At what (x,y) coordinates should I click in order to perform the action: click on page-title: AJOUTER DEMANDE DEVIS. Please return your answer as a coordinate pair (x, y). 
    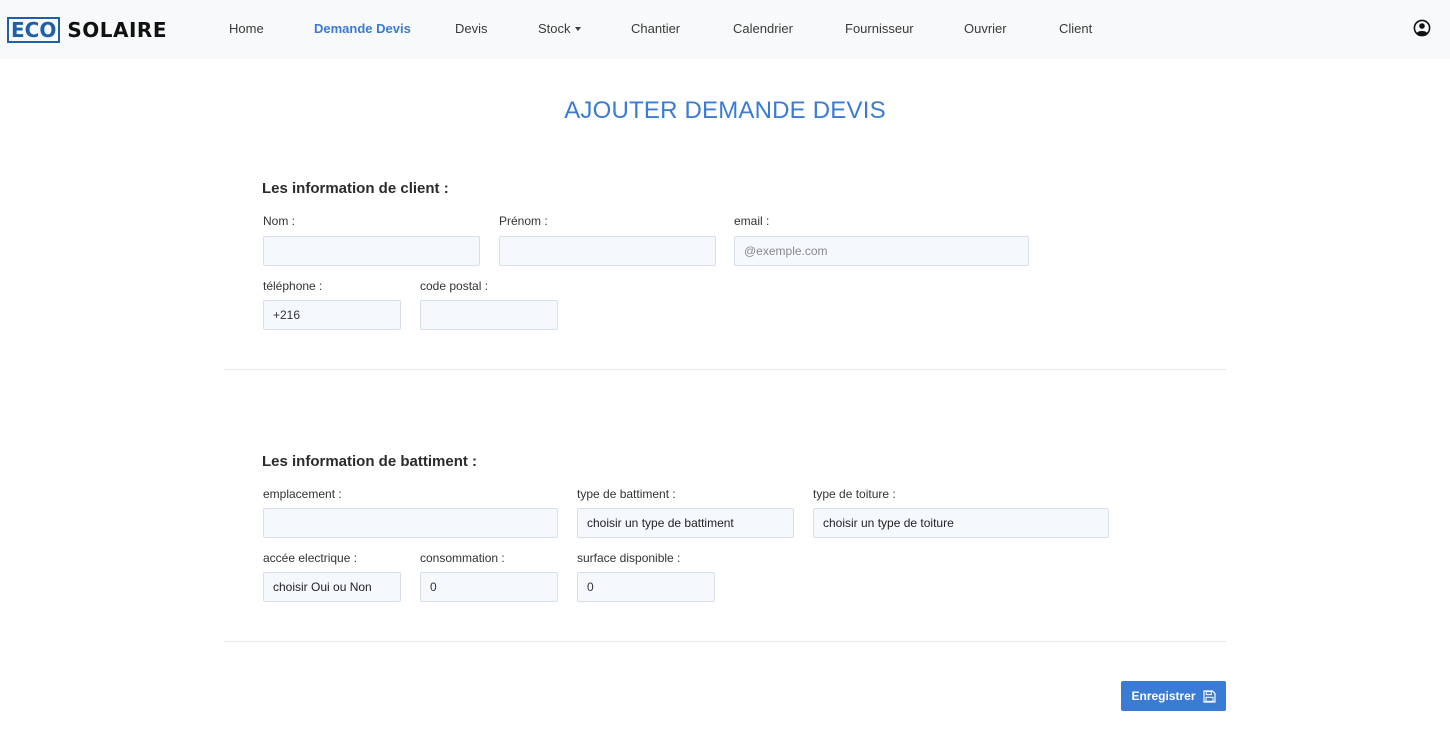
    Looking at the image, I should click on (725, 110).